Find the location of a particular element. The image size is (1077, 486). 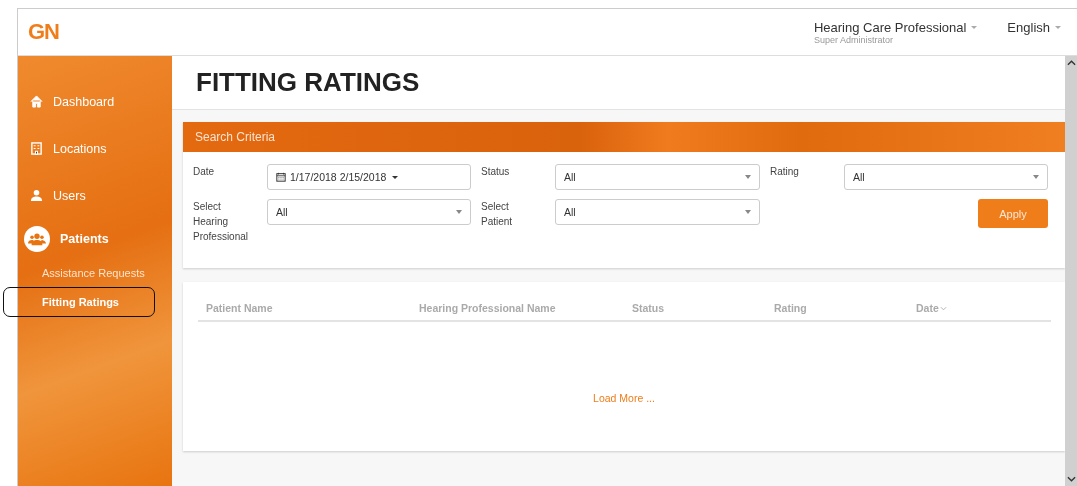

building-icon is located at coordinates (36, 148).